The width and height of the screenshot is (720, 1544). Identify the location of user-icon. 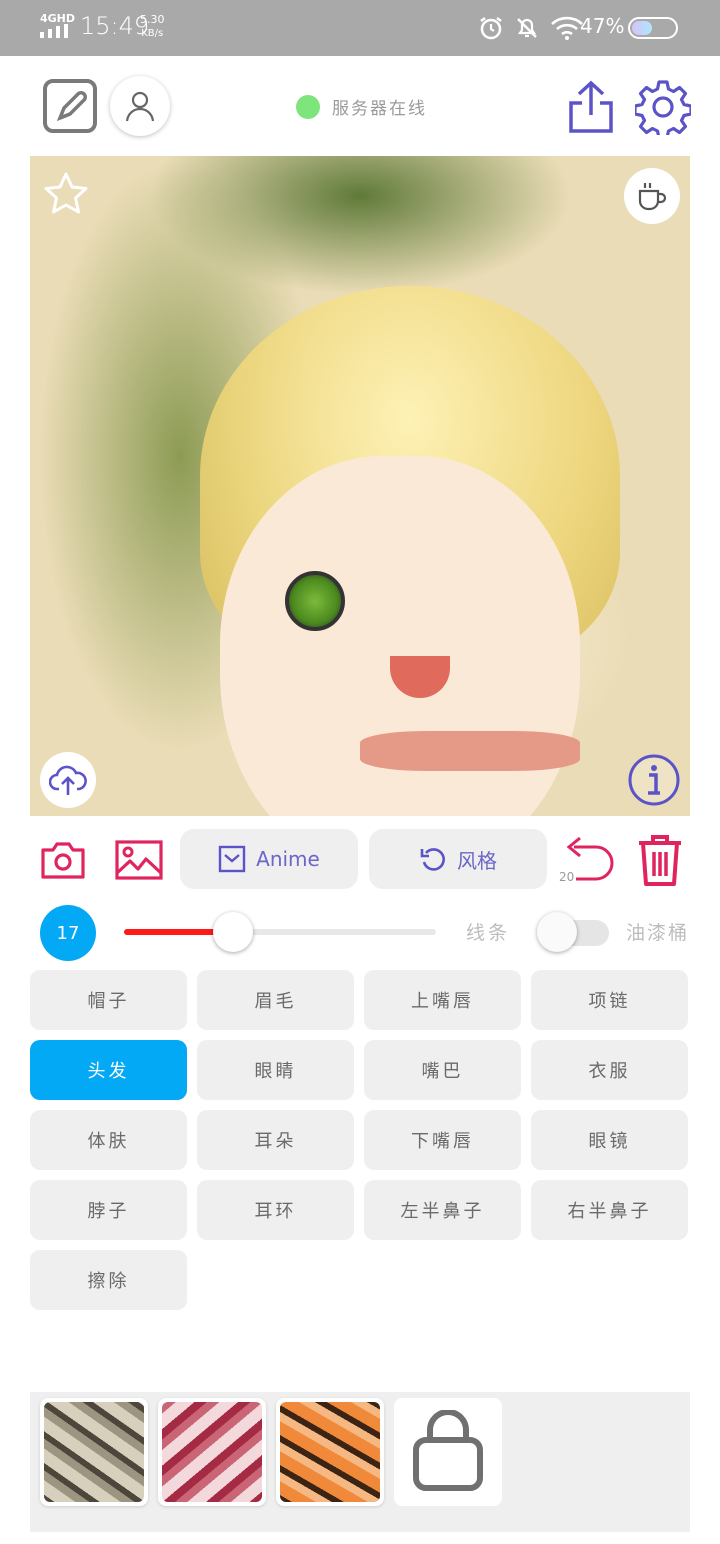
(140, 106).